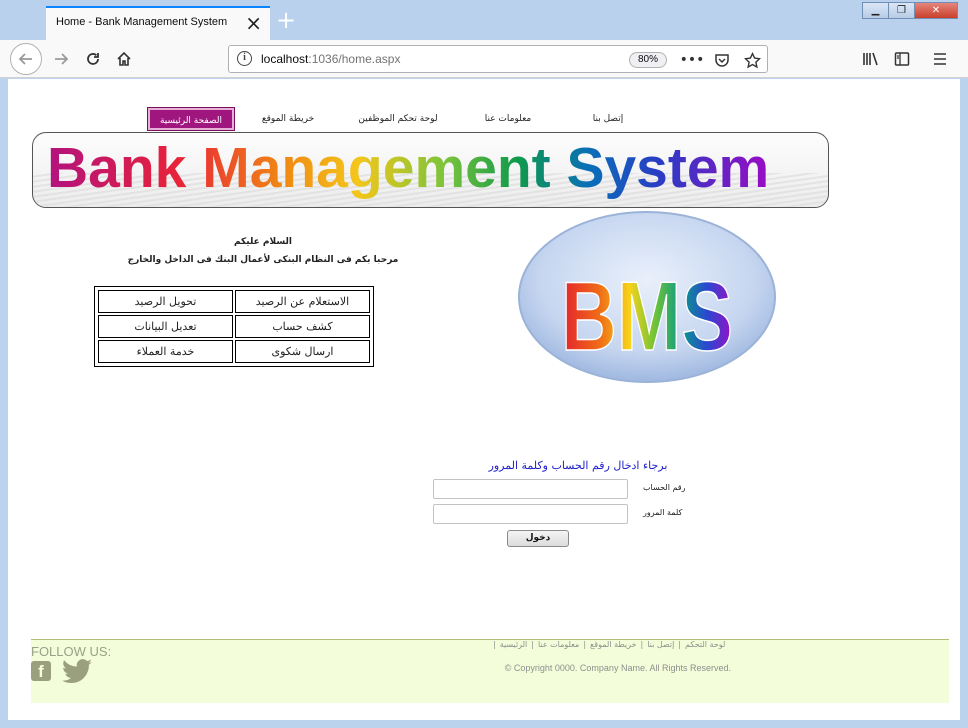 This screenshot has height=728, width=968. I want to click on banner-title: Bank Management System, so click(408, 168).